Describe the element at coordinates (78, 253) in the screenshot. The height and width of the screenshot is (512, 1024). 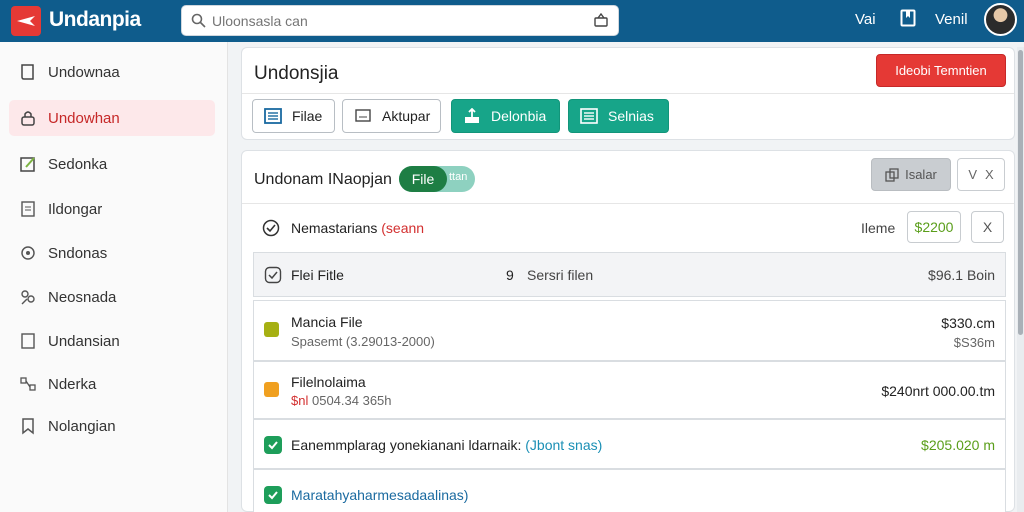
I see `sidebar-item-label: Sndonas` at that location.